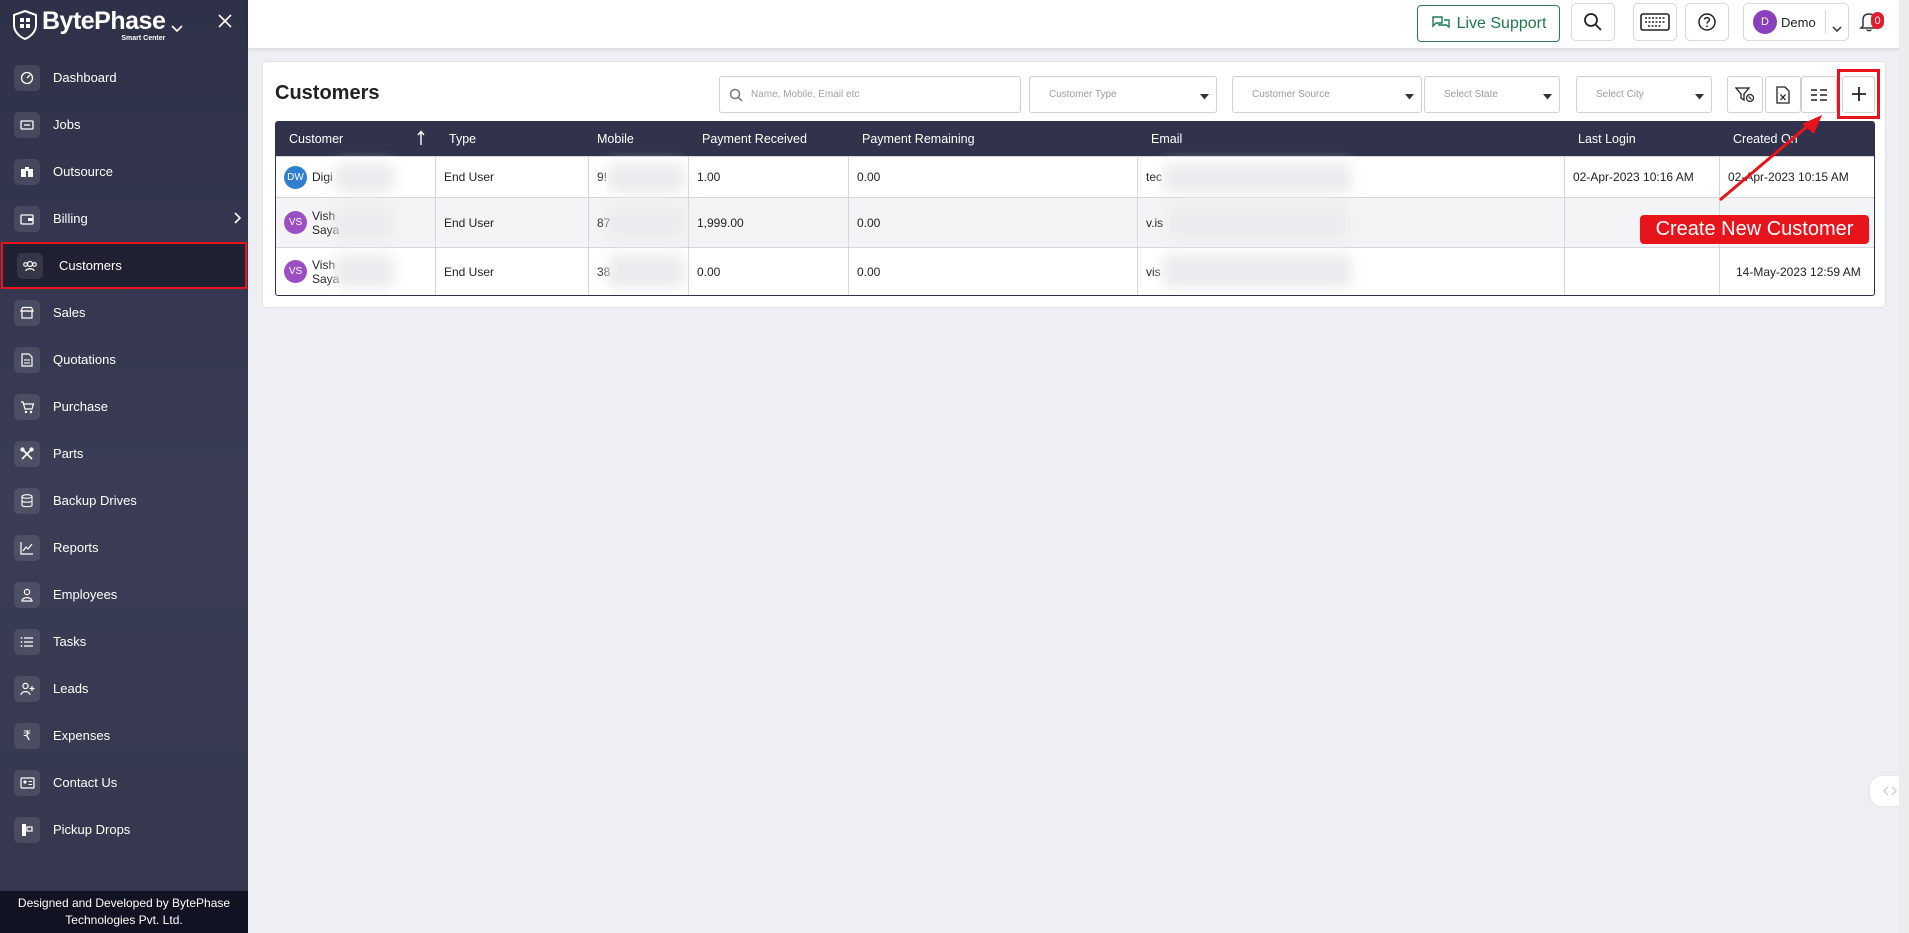  Describe the element at coordinates (27, 547) in the screenshot. I see `reports-icon` at that location.